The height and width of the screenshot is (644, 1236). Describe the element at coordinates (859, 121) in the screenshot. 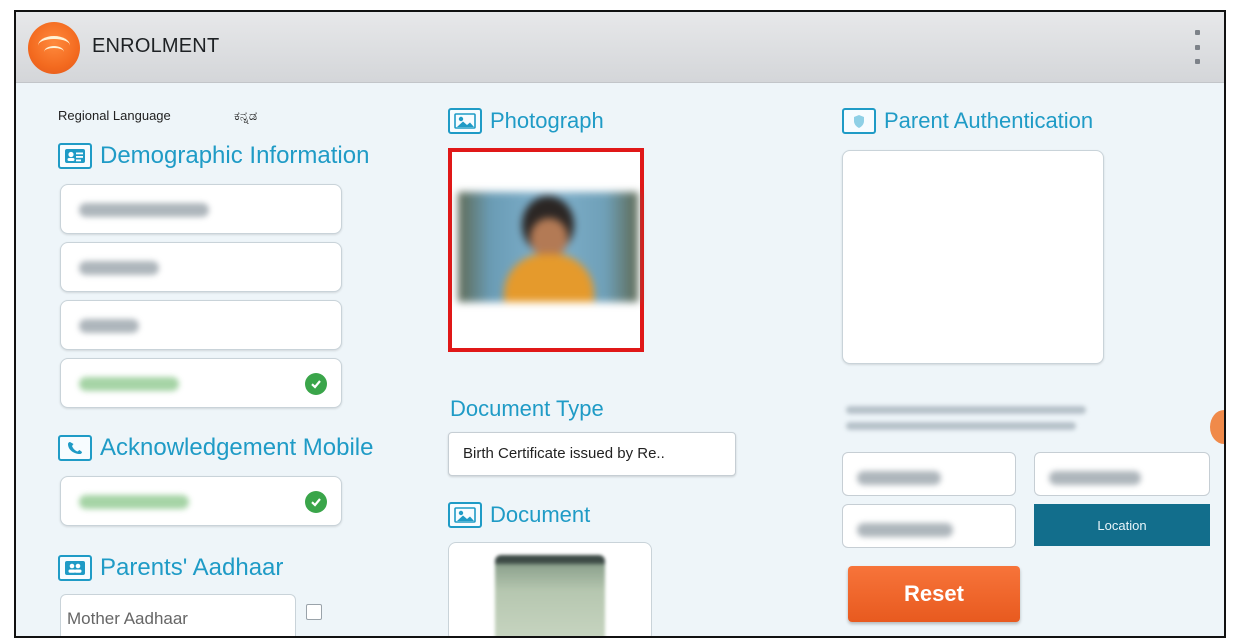

I see `shield-icon` at that location.